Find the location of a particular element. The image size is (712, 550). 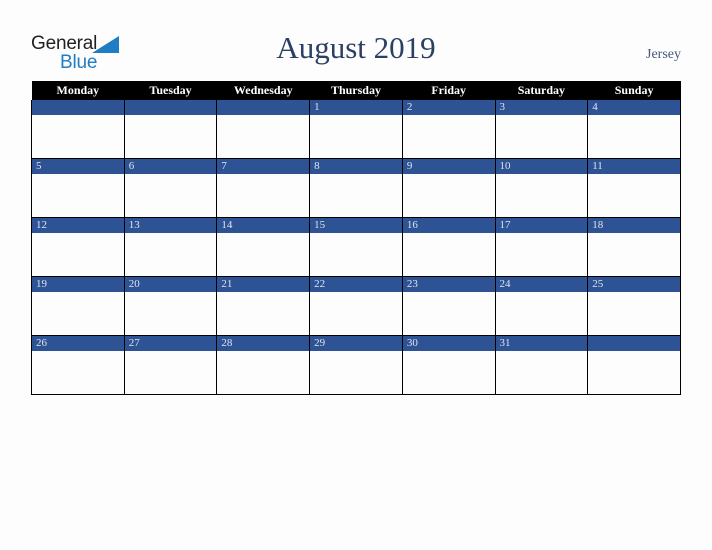

day-number: 15 is located at coordinates (356, 225).